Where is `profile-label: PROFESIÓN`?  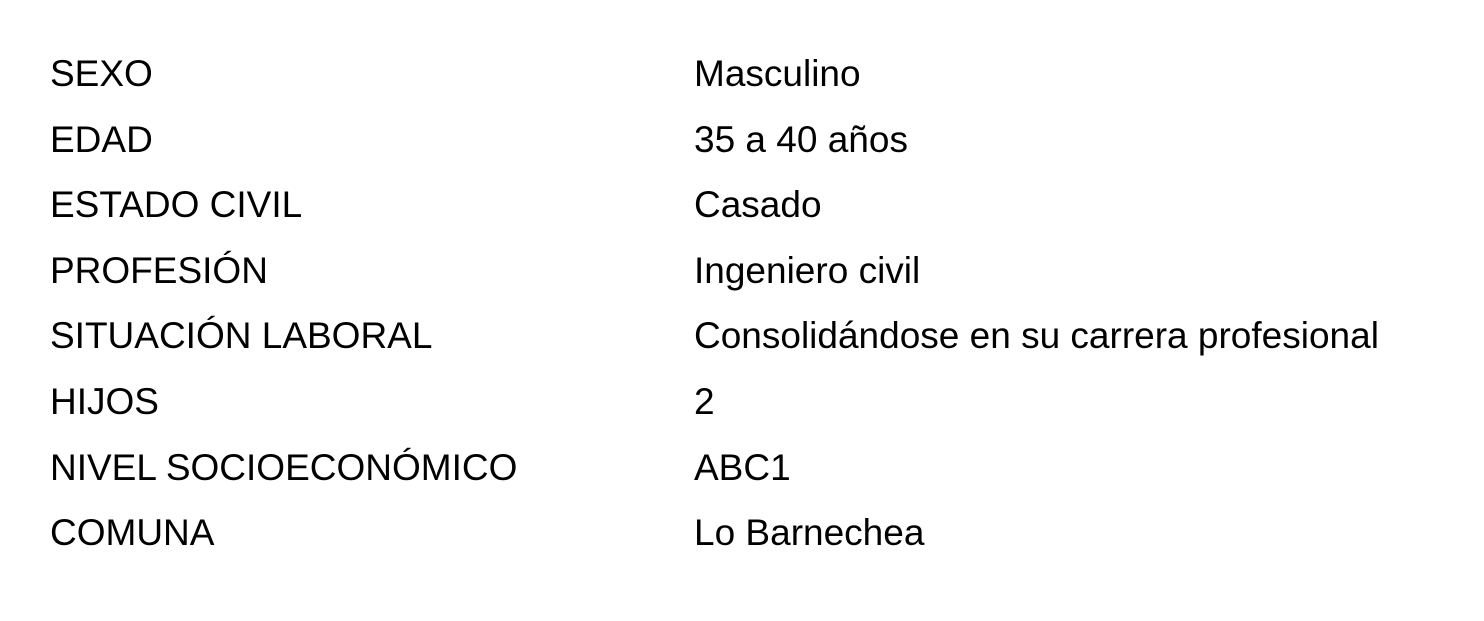 profile-label: PROFESIÓN is located at coordinates (159, 270).